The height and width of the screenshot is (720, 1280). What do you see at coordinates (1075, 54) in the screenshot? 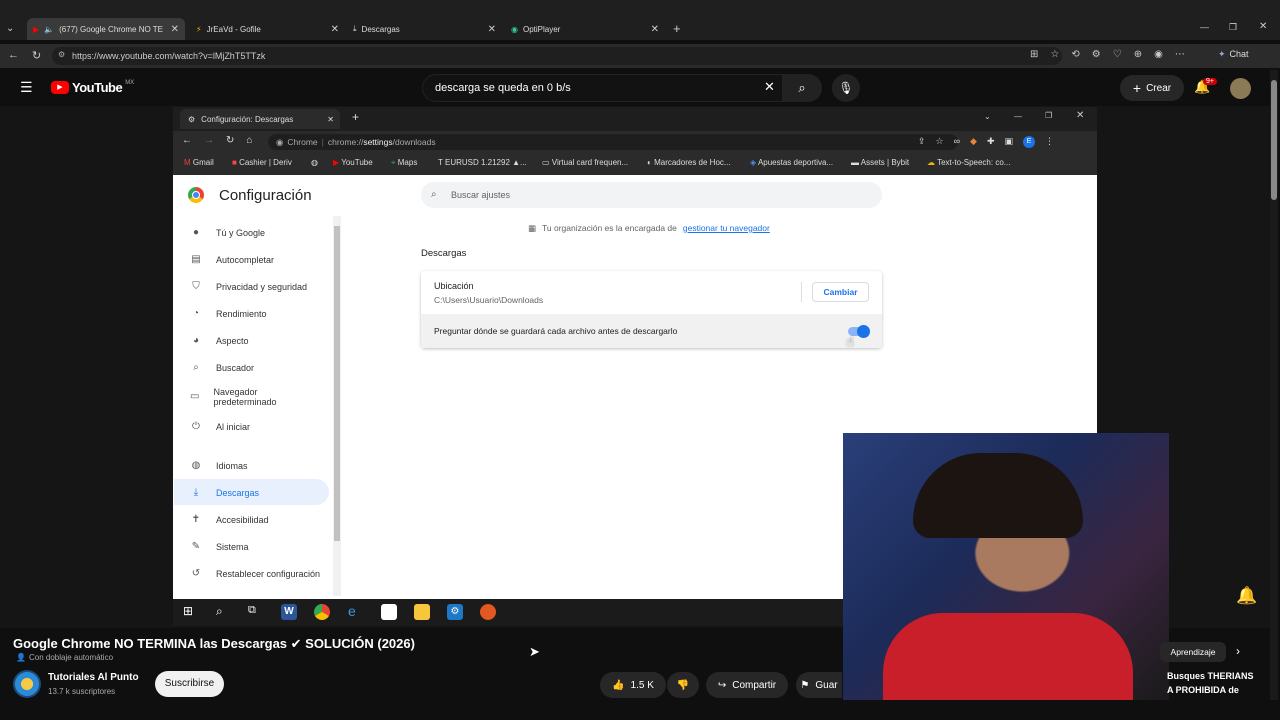
I see `extensions-icon: ⟲` at bounding box center [1075, 54].